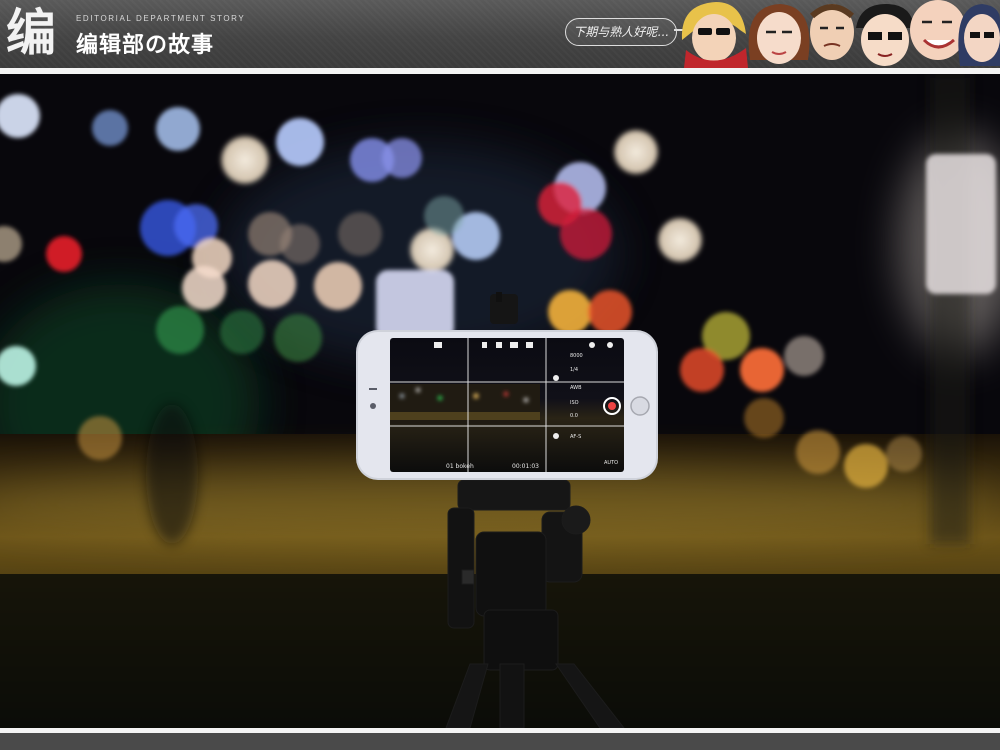 The width and height of the screenshot is (1000, 750). I want to click on setting-2-label: 1/4, so click(574, 370).